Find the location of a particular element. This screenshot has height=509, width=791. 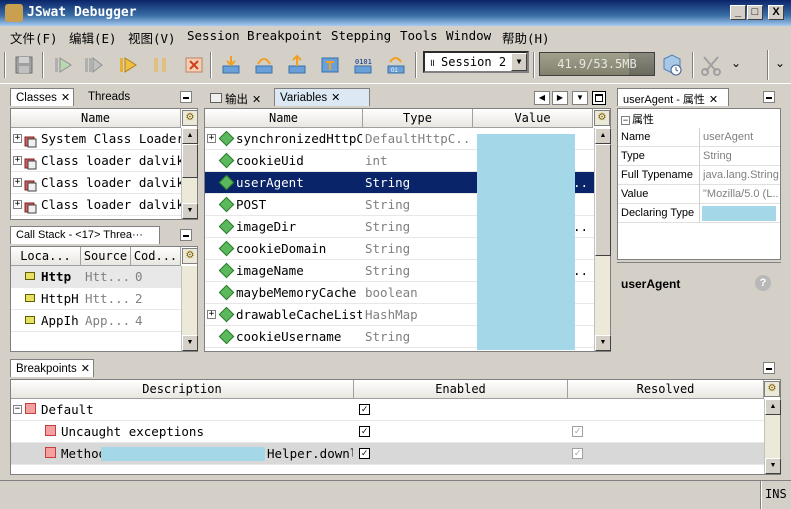

tab-call-stack: Call Stack - <17> Threa··· is located at coordinates (85, 235).